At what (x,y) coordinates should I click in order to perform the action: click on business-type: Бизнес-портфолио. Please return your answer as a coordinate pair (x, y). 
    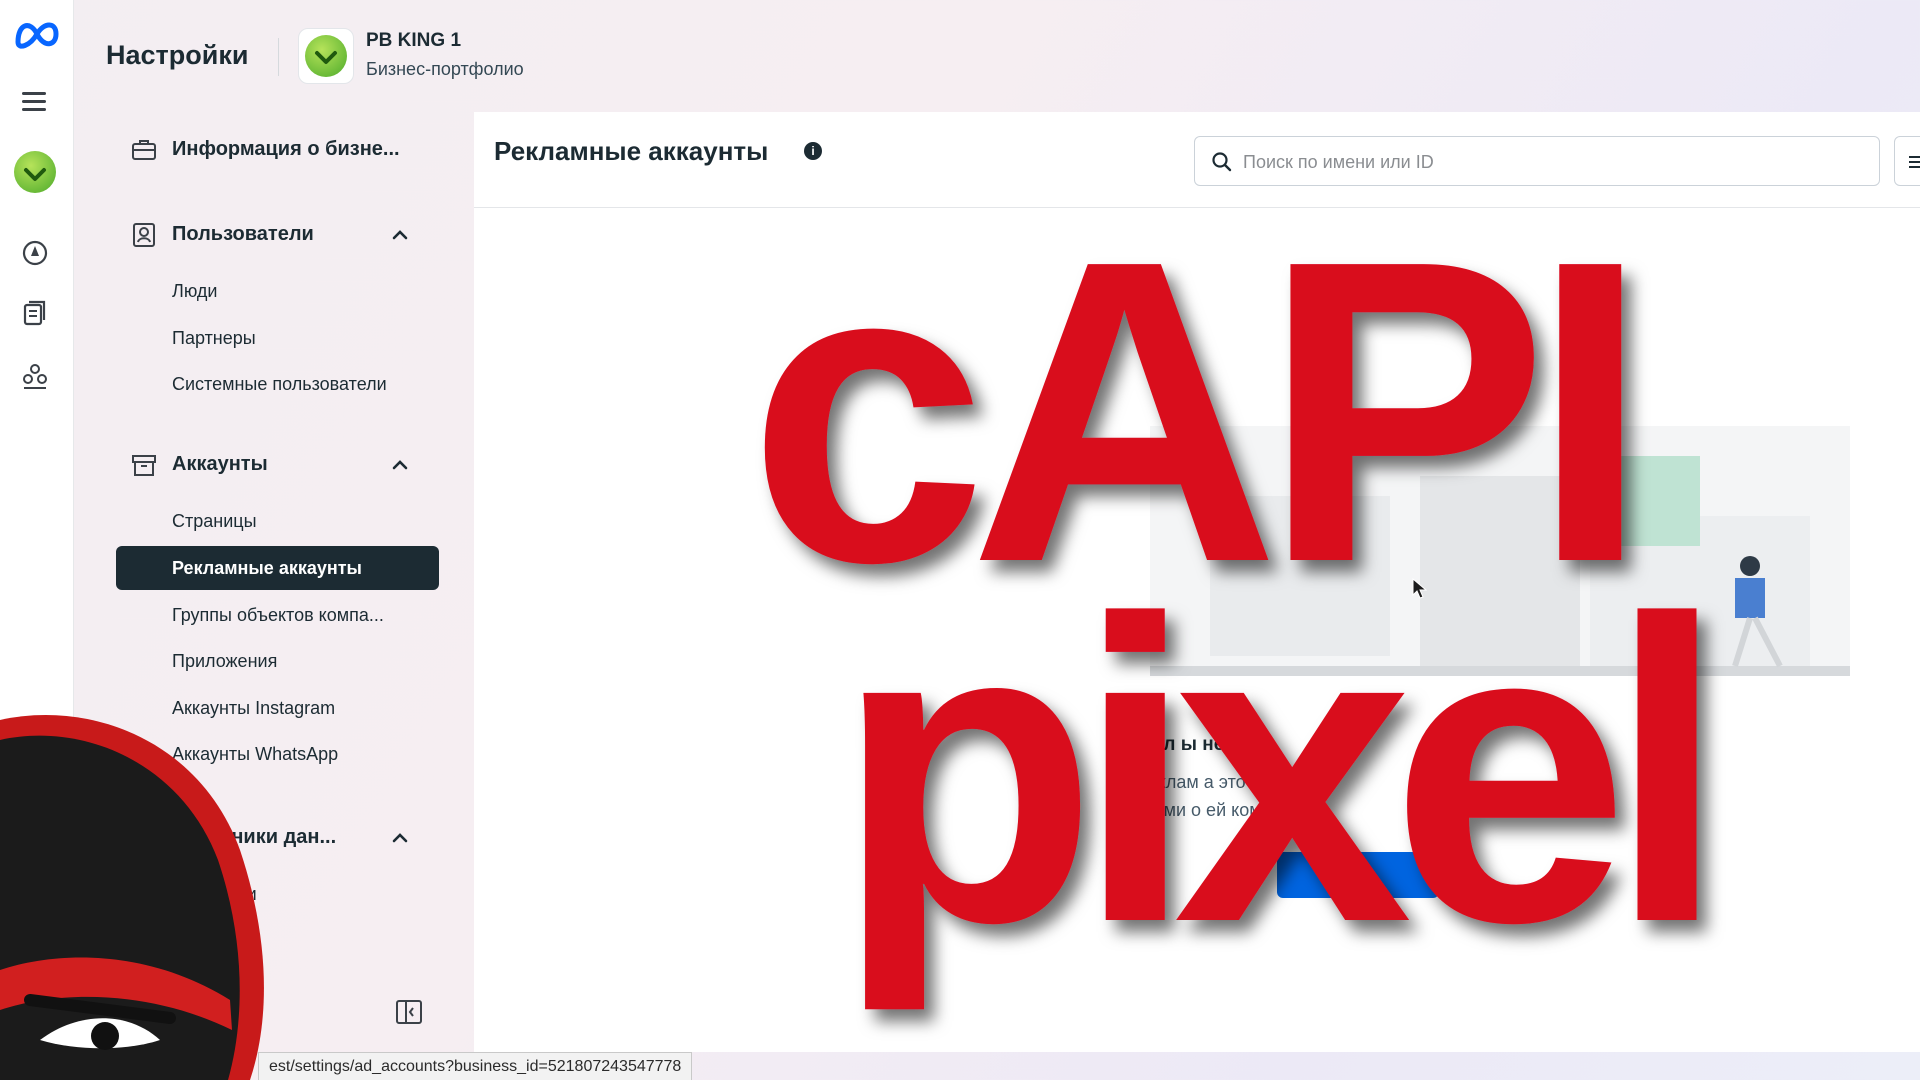
    Looking at the image, I should click on (445, 69).